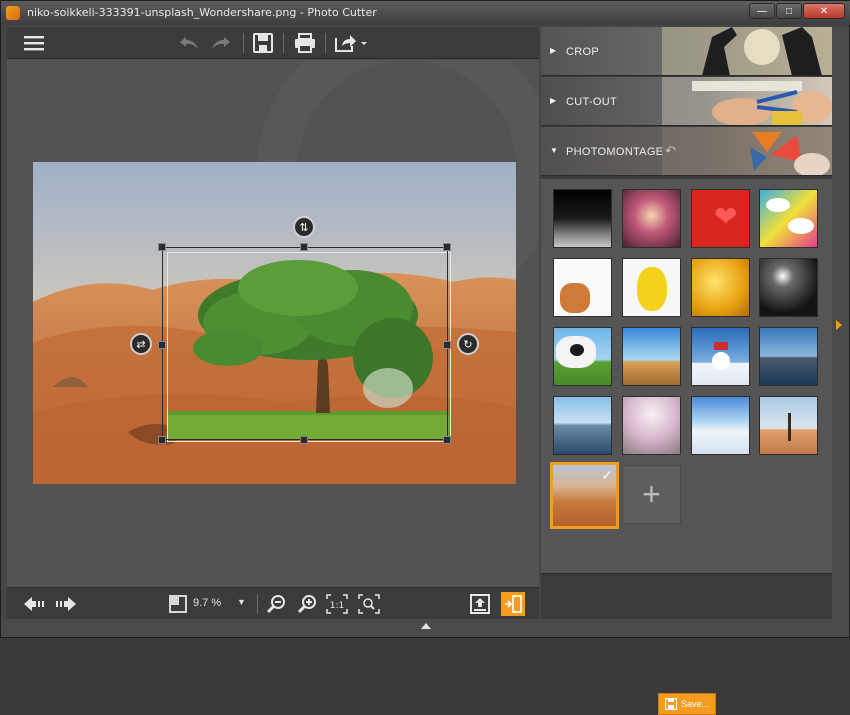 Image resolution: width=850 pixels, height=715 pixels. I want to click on status-bar, so click(425, 628).